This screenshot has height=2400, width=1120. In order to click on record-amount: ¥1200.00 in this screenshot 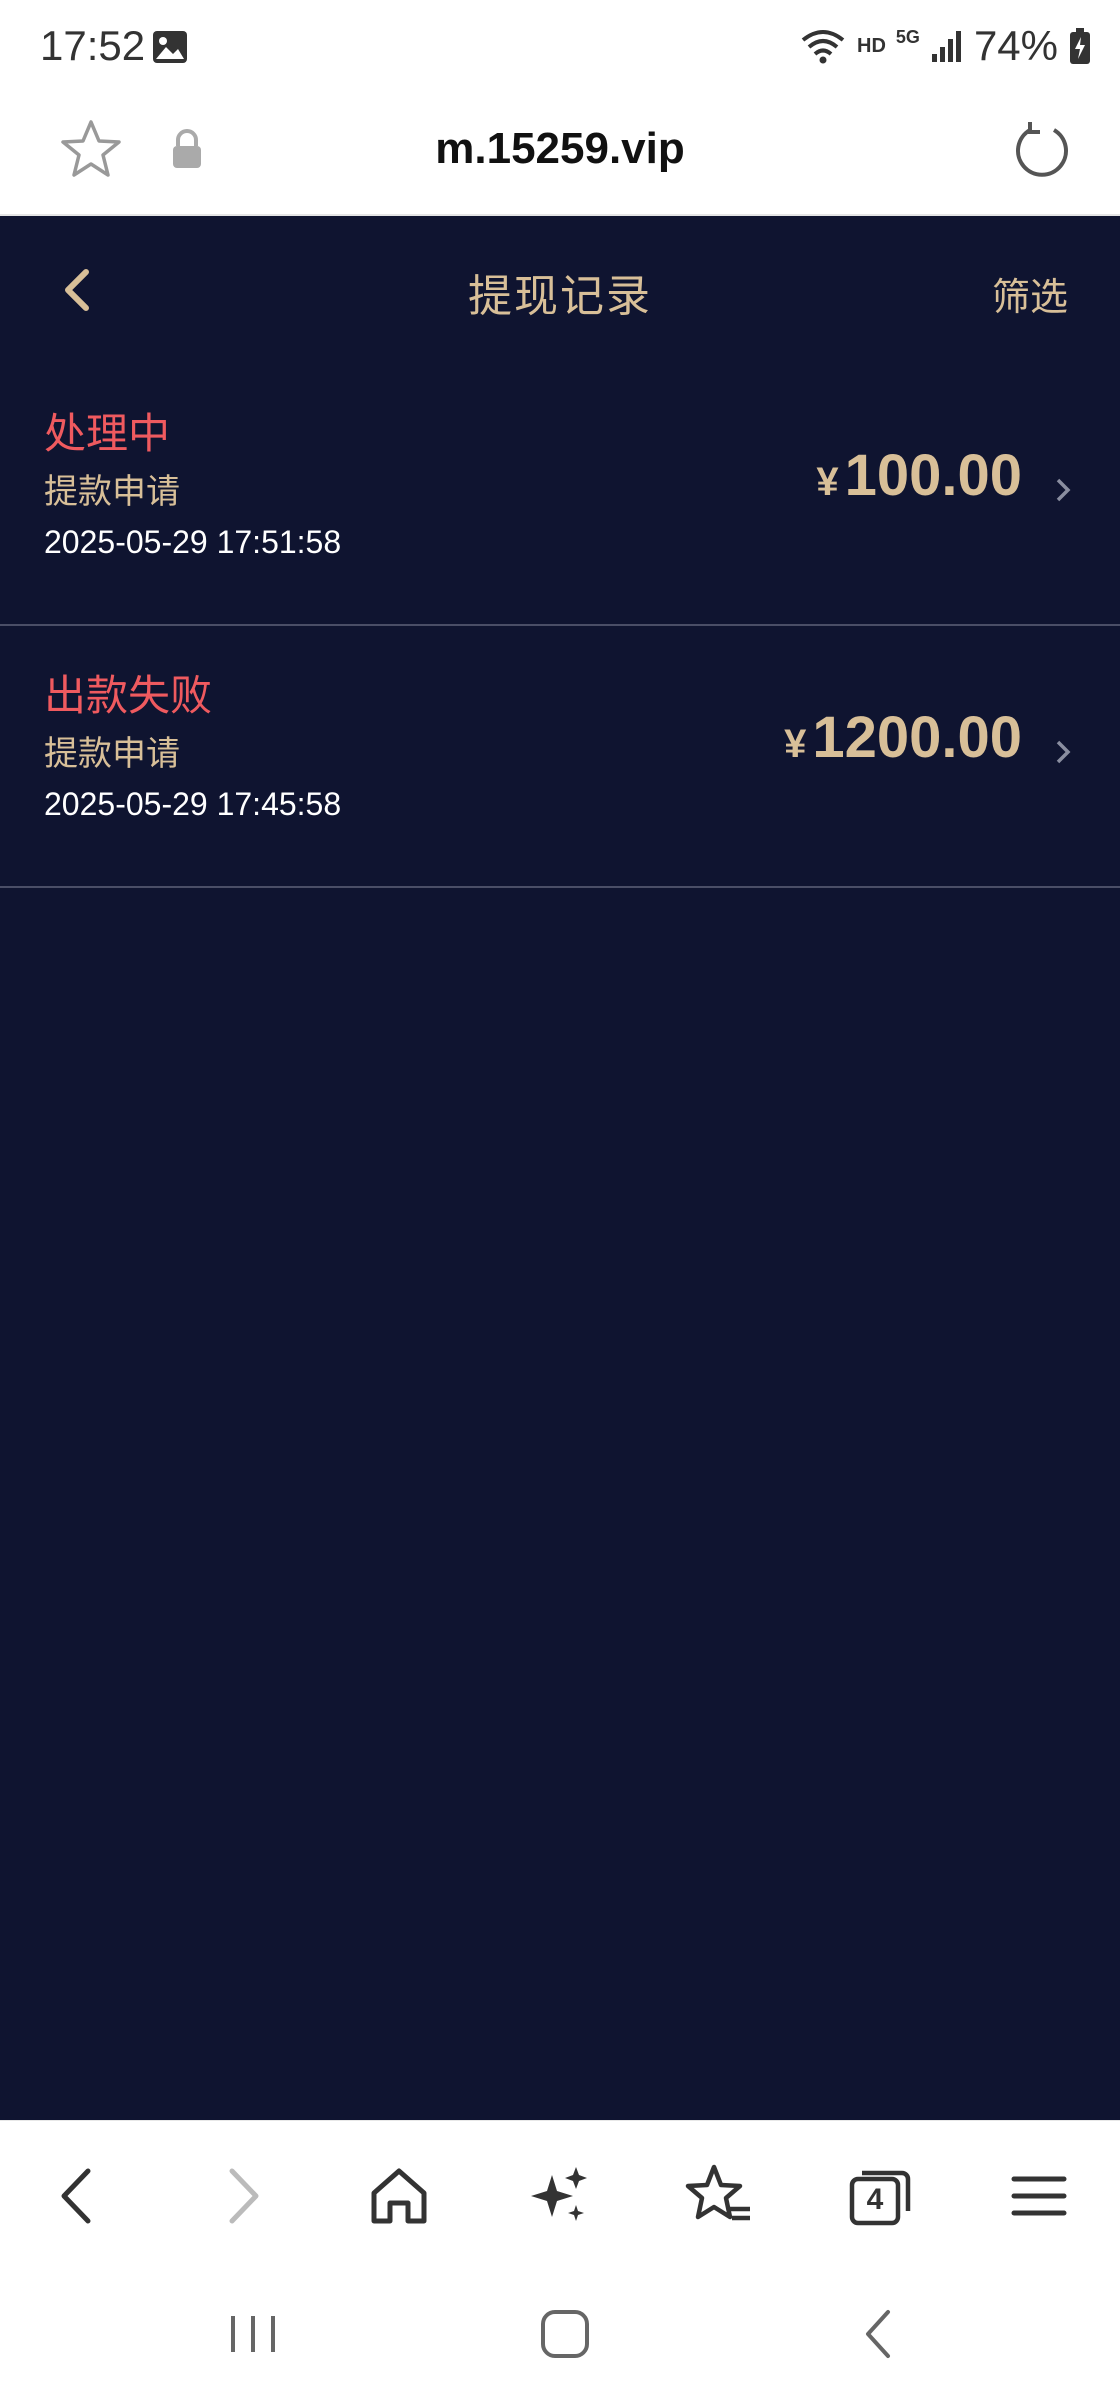, I will do `click(903, 737)`.